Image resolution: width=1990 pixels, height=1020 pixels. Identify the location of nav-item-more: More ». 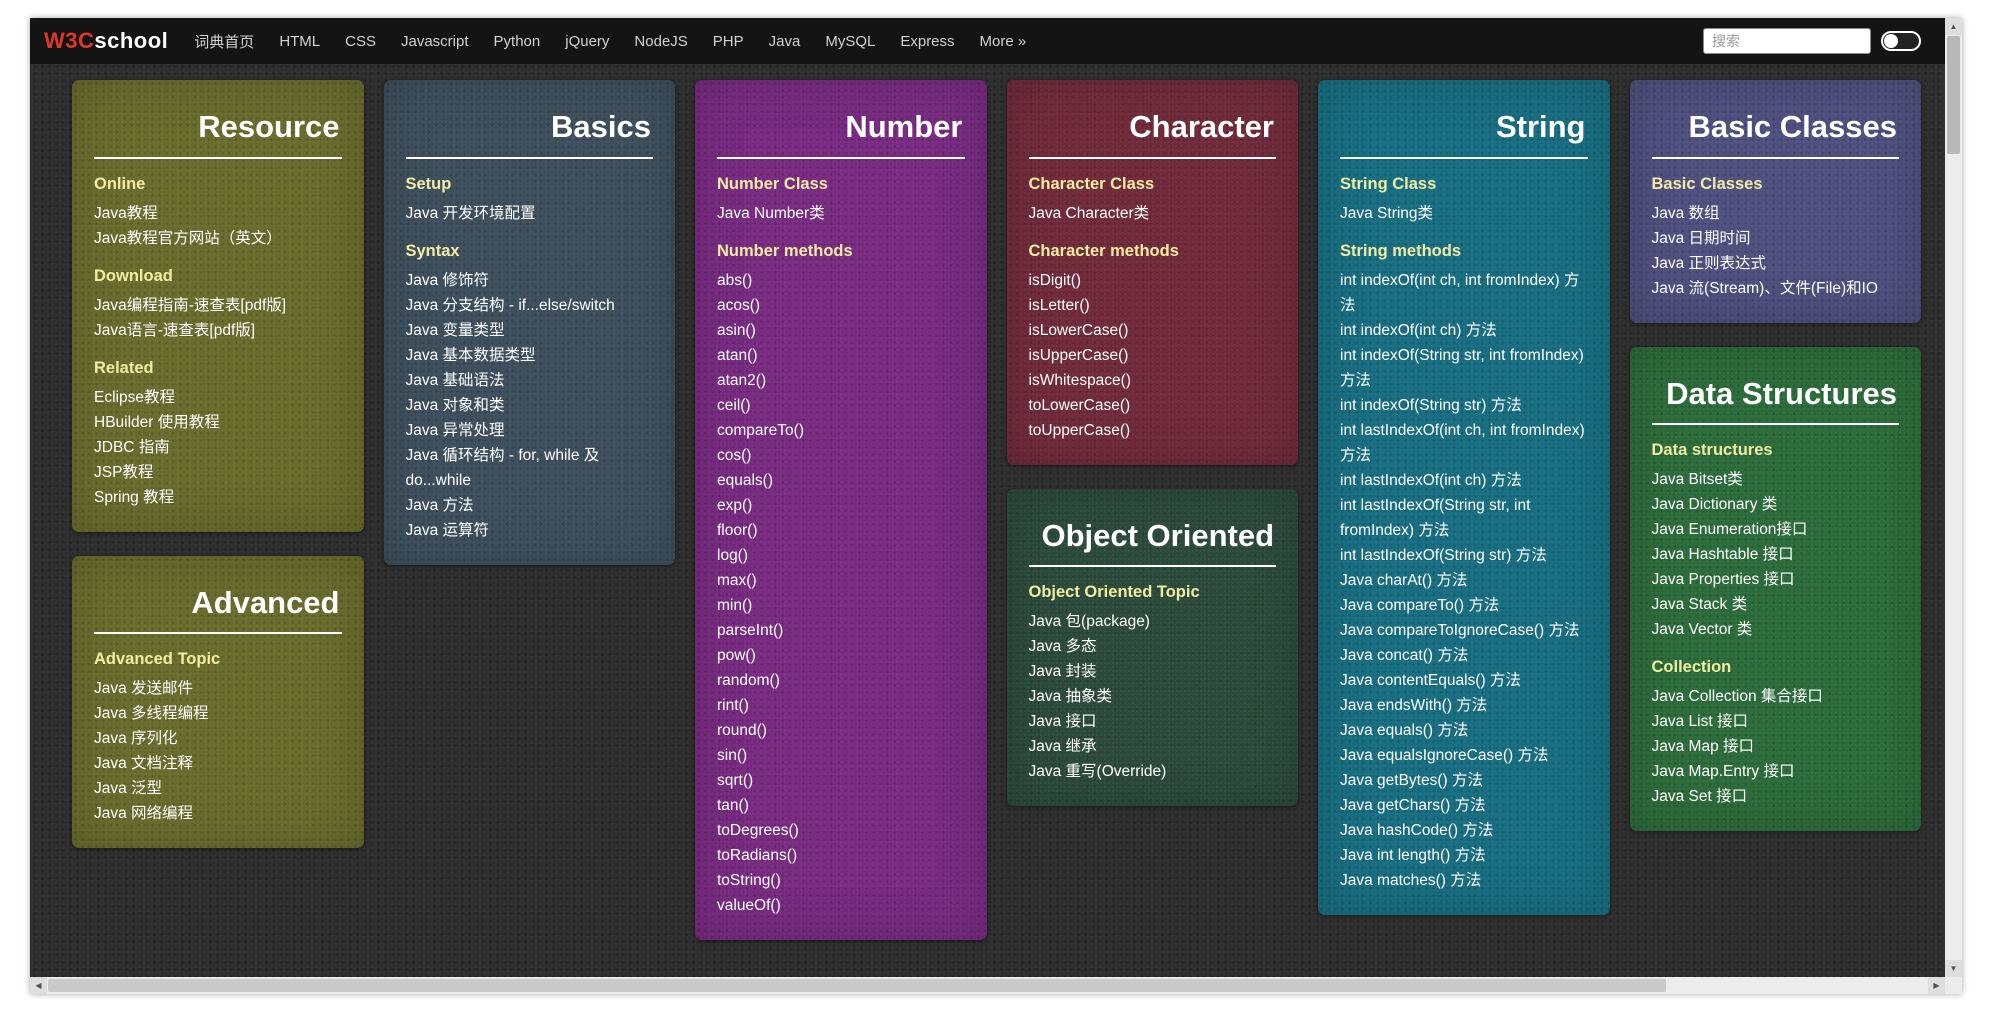
(1003, 41).